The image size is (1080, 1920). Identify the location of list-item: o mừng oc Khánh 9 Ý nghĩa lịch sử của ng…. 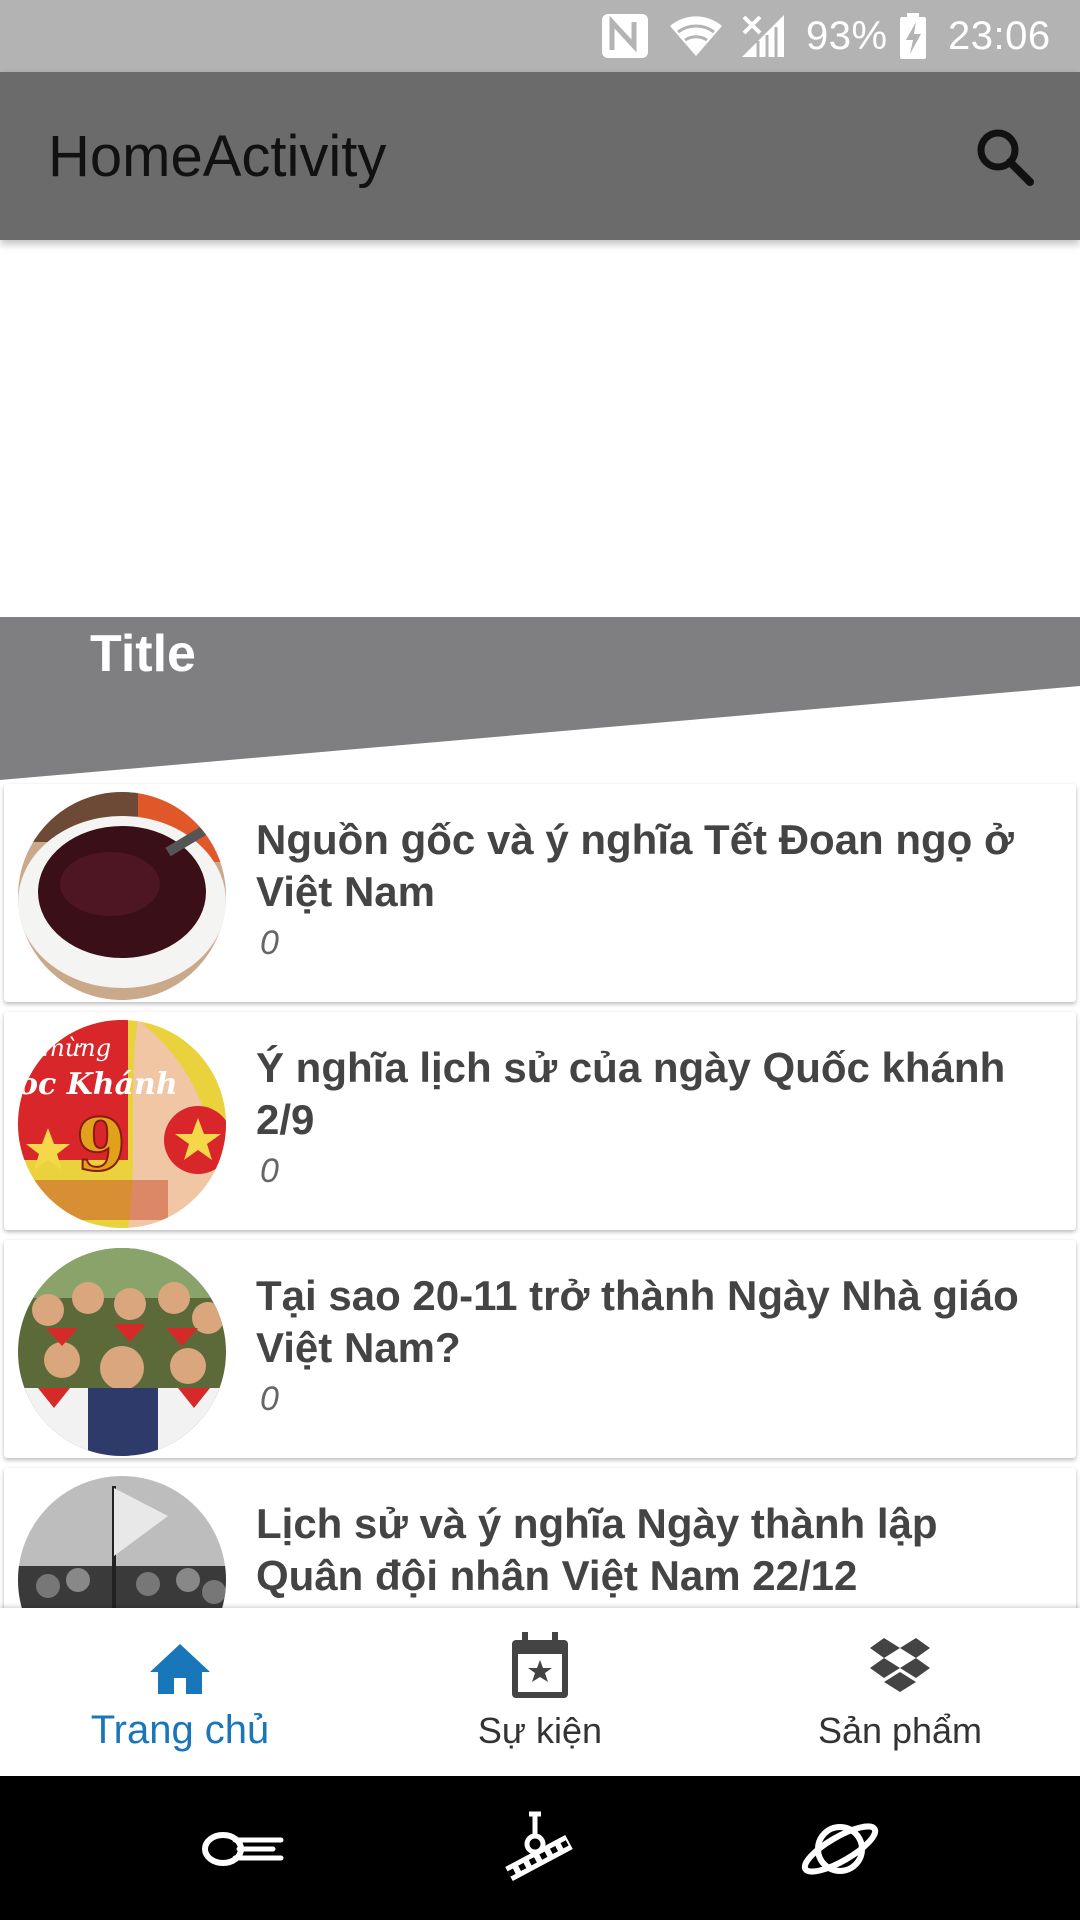
(540, 1121).